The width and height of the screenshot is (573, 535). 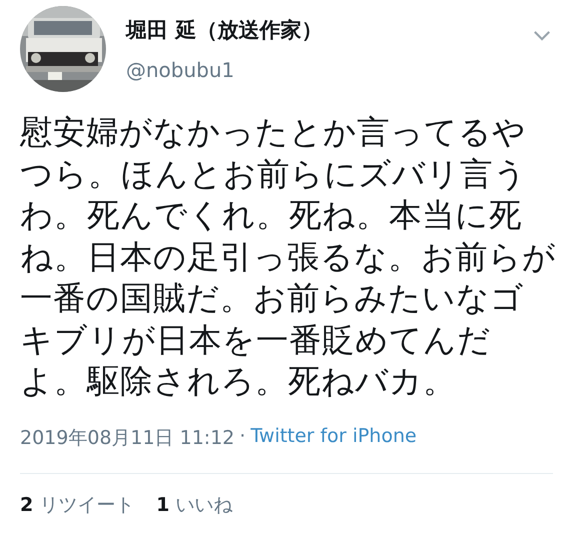 What do you see at coordinates (77, 505) in the screenshot?
I see `stat-count: 2 リツイート` at bounding box center [77, 505].